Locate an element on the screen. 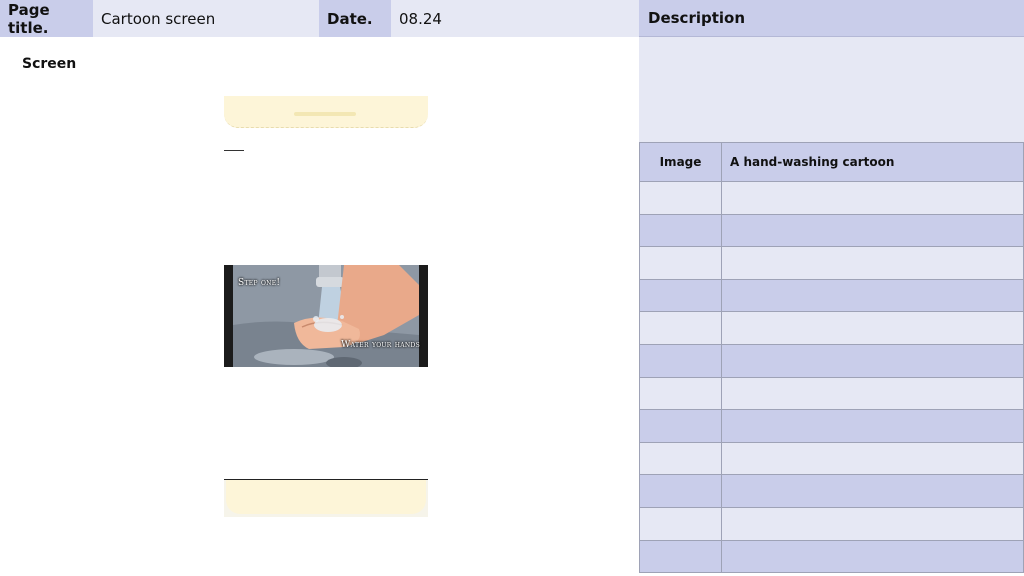 The image size is (1024, 576). phone-bottom-bezel is located at coordinates (326, 497).